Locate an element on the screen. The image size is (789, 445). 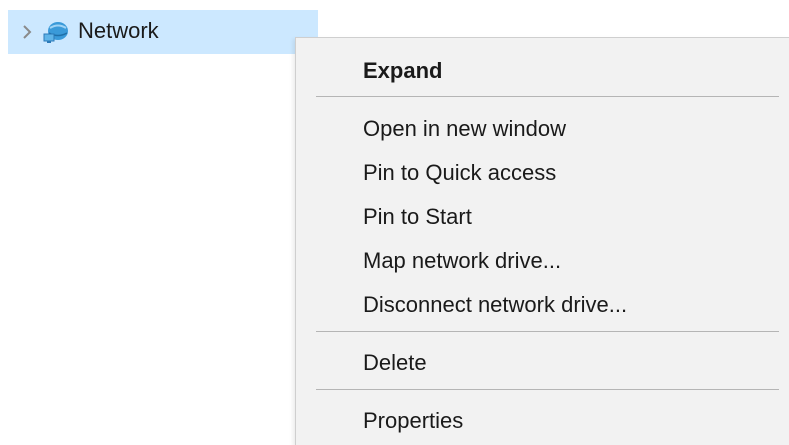
network-icon is located at coordinates (57, 32).